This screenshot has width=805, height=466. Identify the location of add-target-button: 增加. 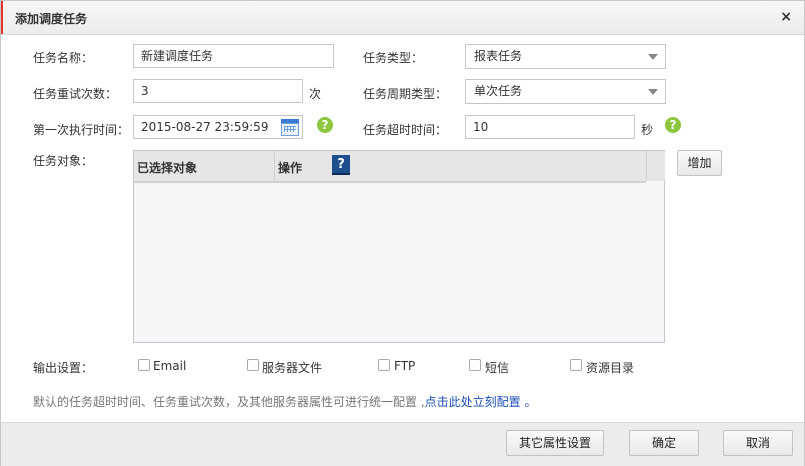
(699, 163).